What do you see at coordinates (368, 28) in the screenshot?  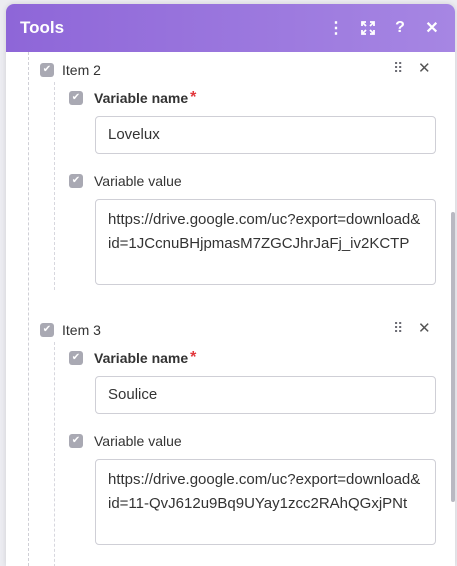 I see `expand-icon` at bounding box center [368, 28].